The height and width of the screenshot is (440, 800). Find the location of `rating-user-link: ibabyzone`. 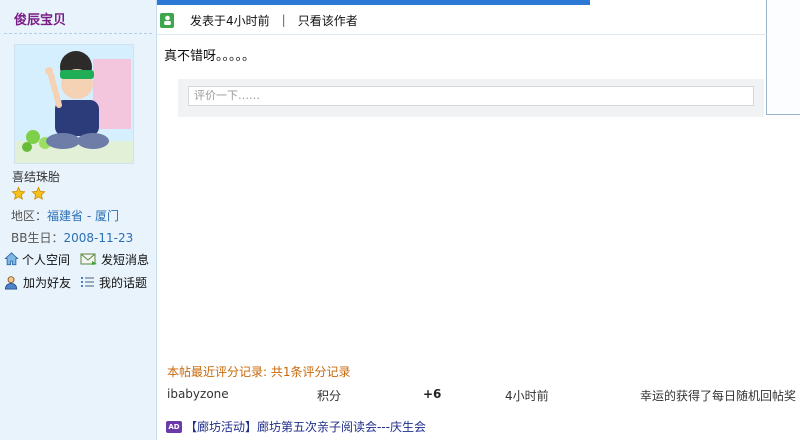

rating-user-link: ibabyzone is located at coordinates (198, 394).